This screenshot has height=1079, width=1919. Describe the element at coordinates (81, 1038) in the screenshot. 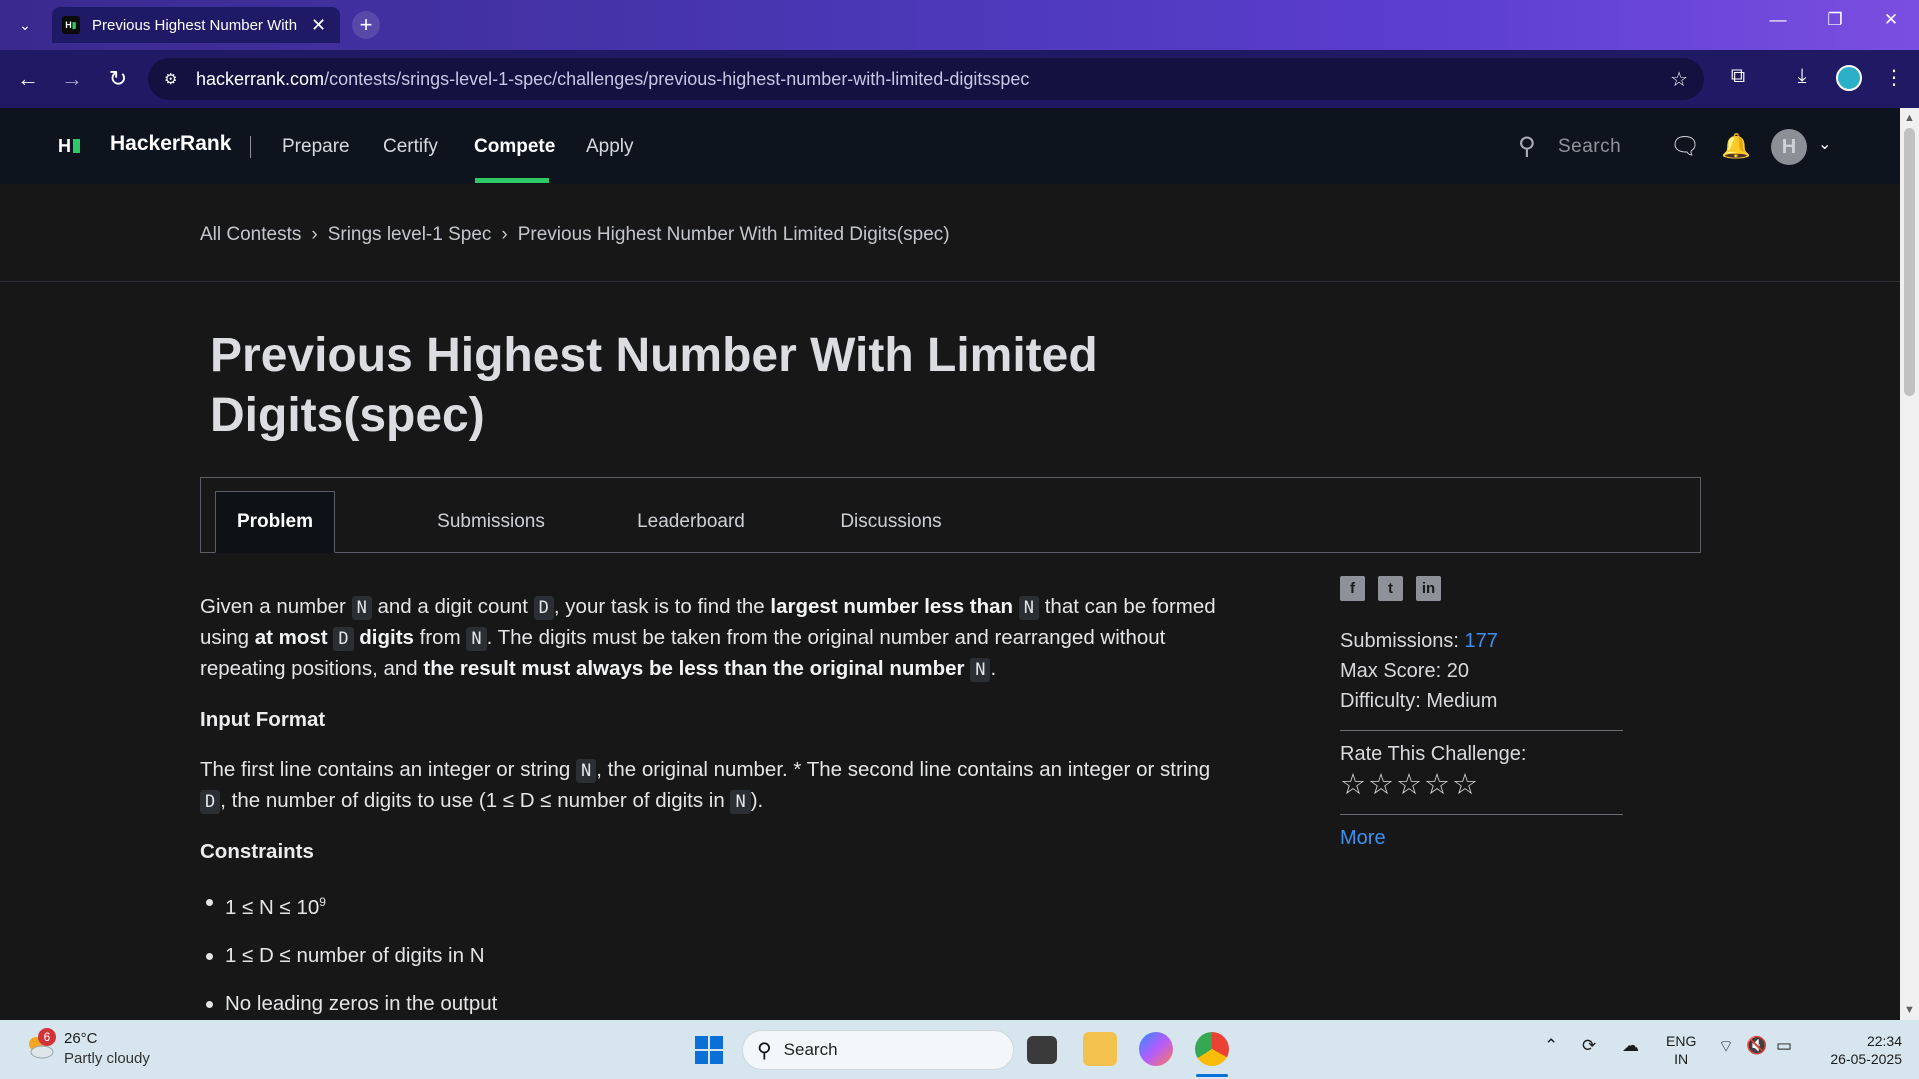

I see `weather-temperature: 26°C` at that location.